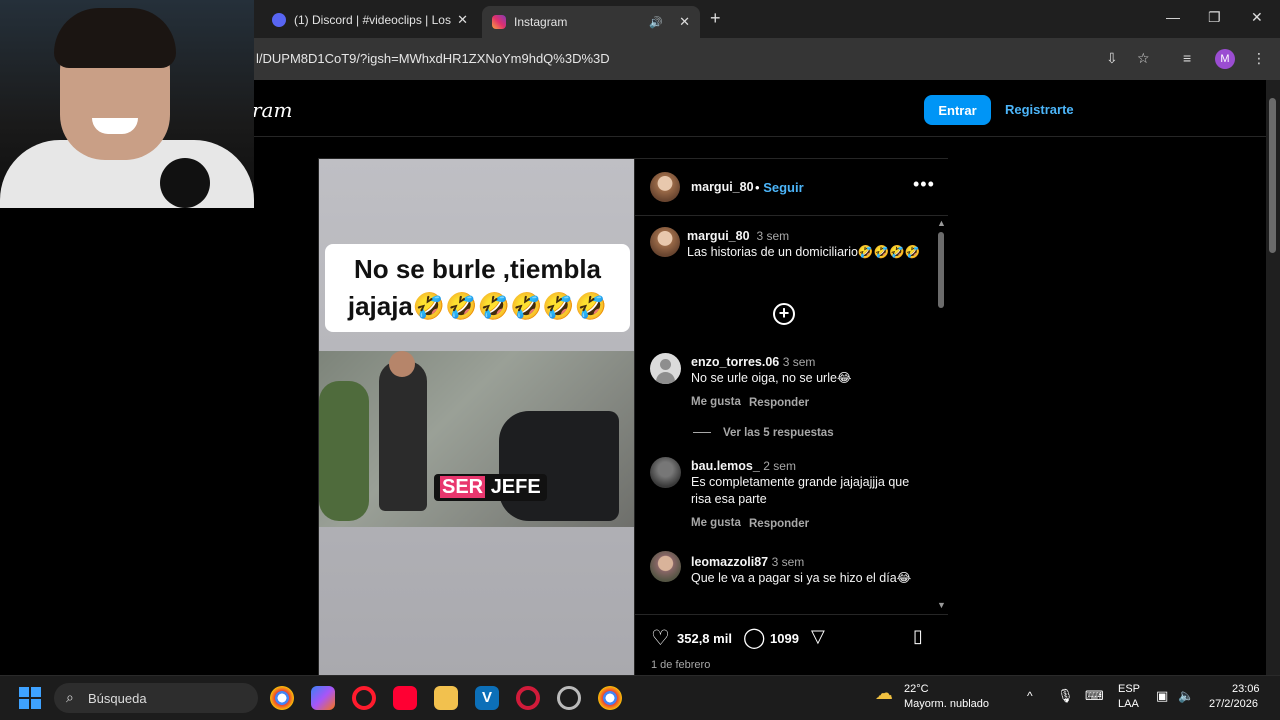  Describe the element at coordinates (323, 698) in the screenshot. I see `copilot-icon` at that location.